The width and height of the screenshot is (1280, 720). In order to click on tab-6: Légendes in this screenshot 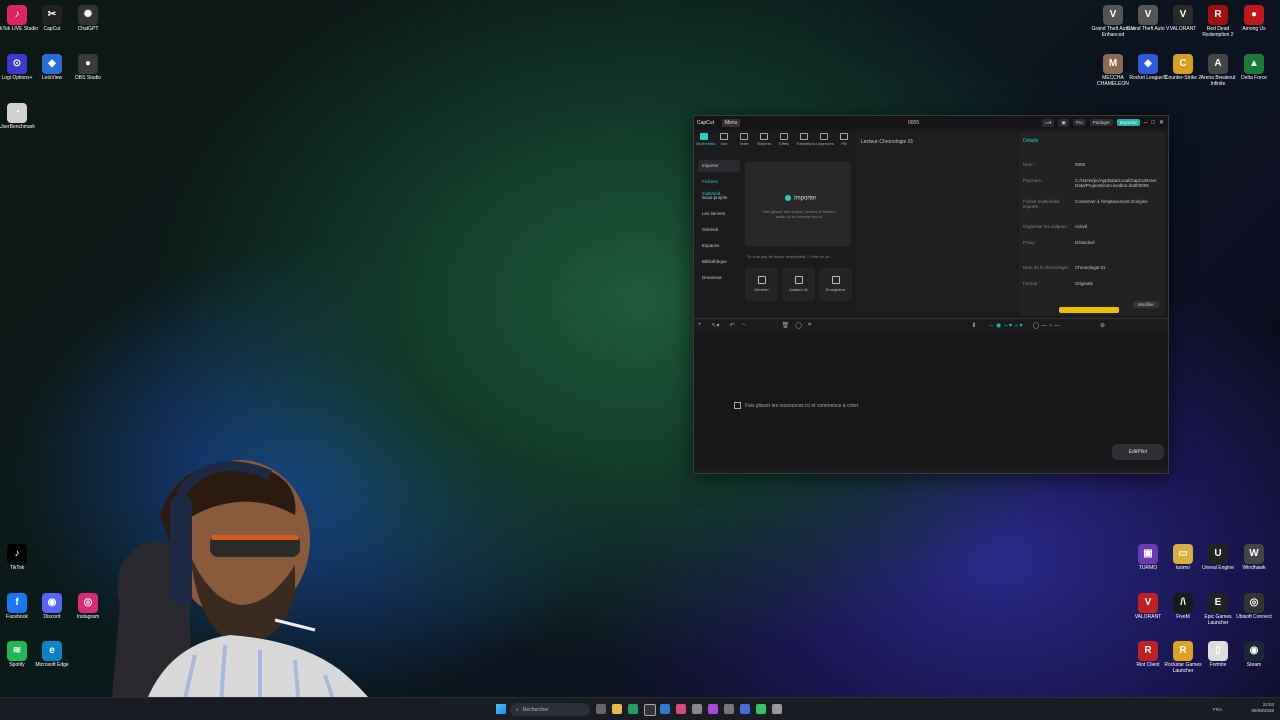, I will do `click(825, 141)`.